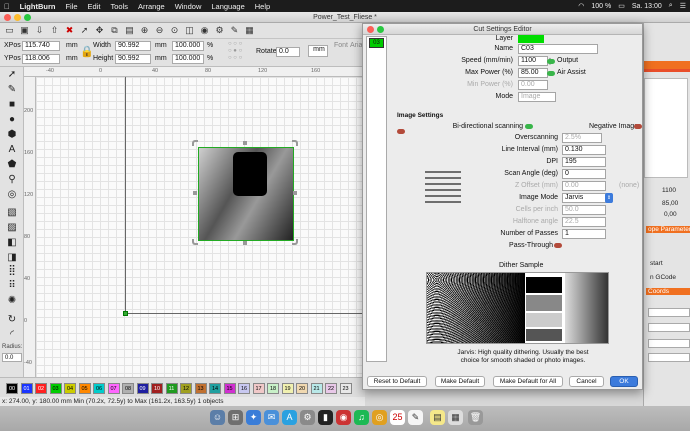  What do you see at coordinates (229, 388) in the screenshot?
I see `palette-swatch-15: 15` at bounding box center [229, 388].